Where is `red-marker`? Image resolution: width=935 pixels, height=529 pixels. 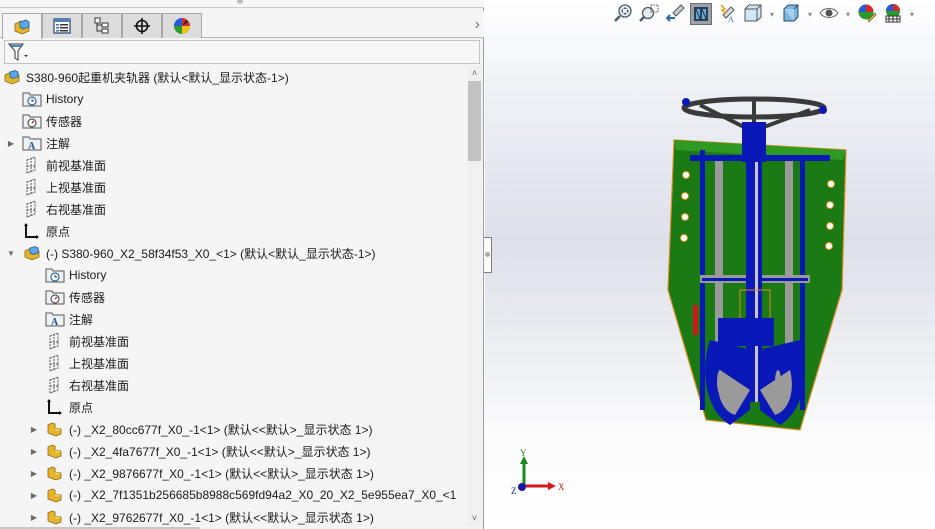
red-marker is located at coordinates (695, 320).